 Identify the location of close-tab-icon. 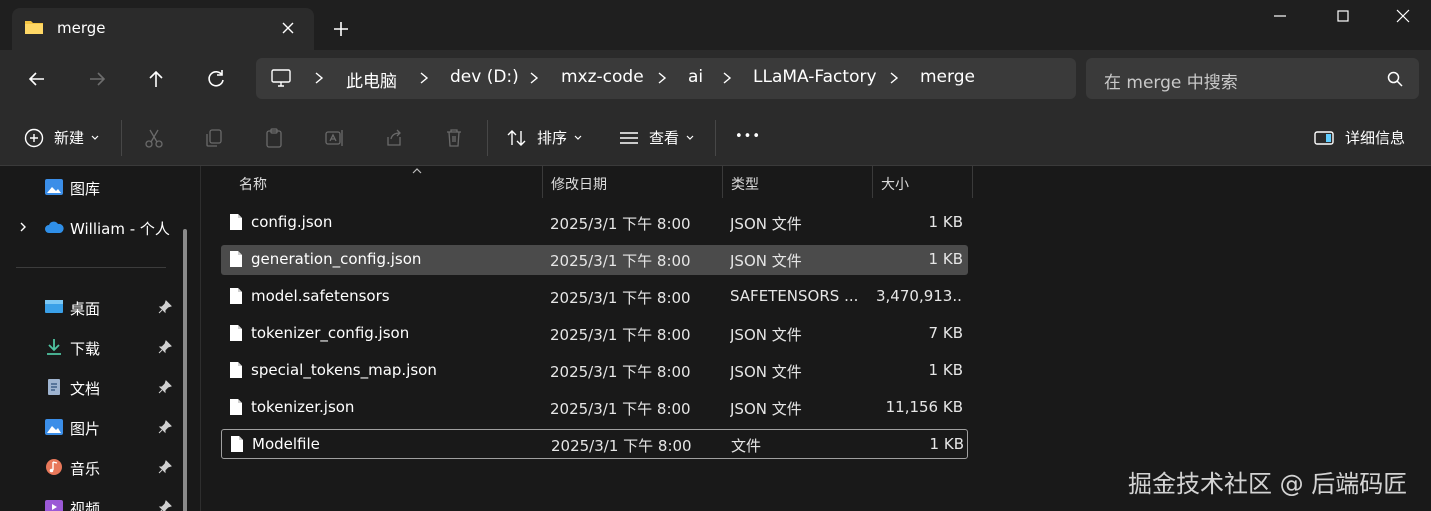
(288, 28).